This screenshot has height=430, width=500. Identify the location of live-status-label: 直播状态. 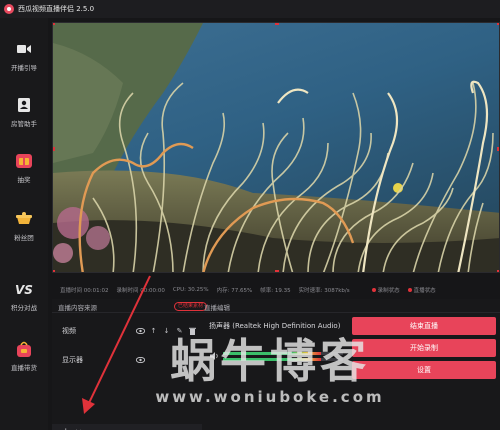
(424, 290).